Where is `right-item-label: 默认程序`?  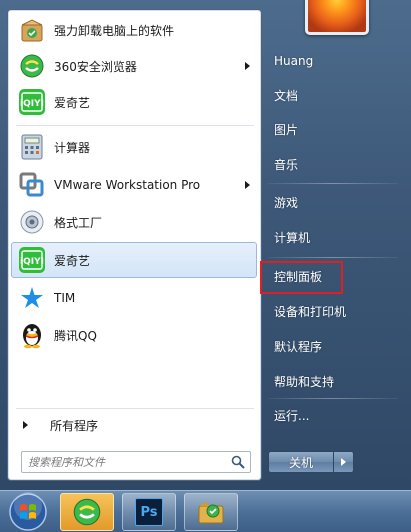 right-item-label: 默认程序 is located at coordinates (298, 346).